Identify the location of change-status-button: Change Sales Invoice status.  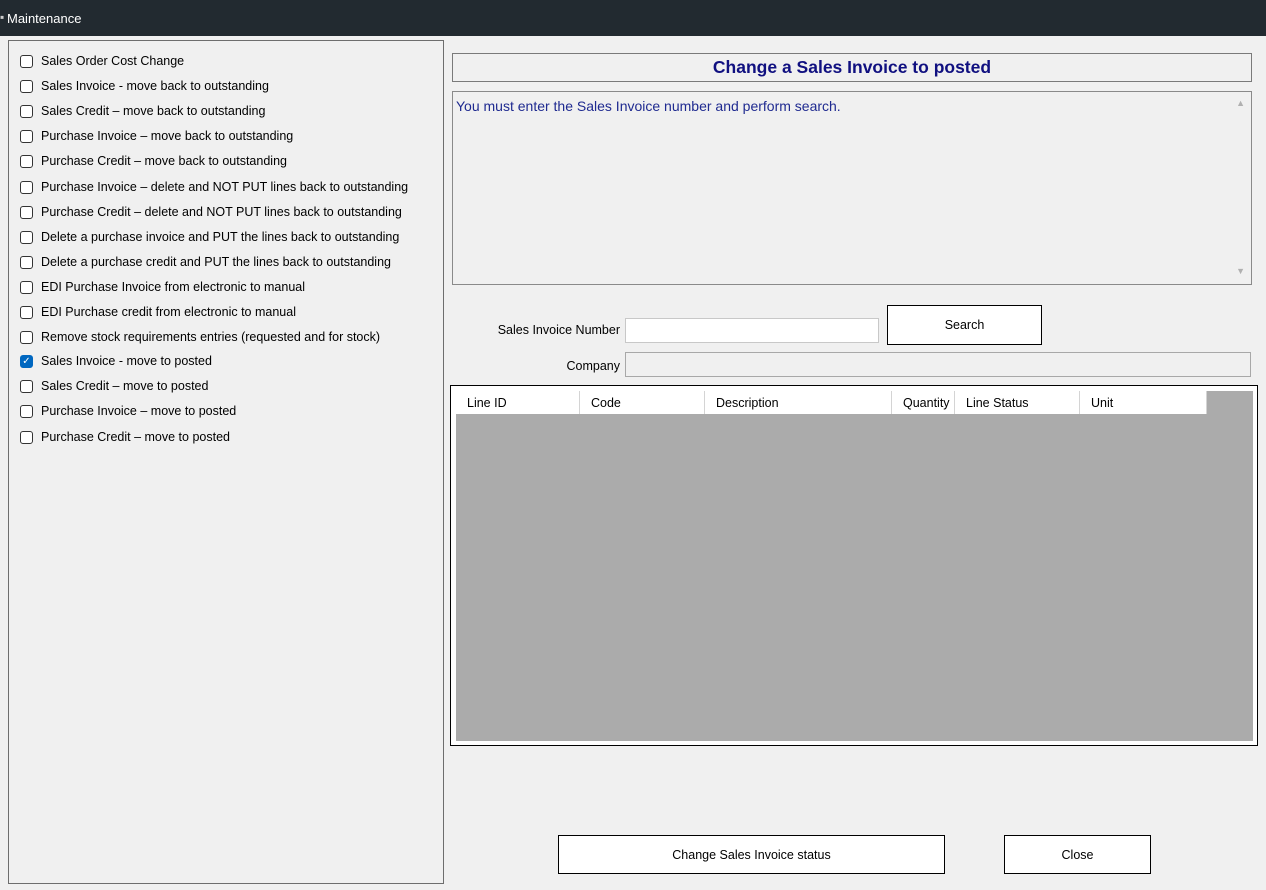
(751, 854).